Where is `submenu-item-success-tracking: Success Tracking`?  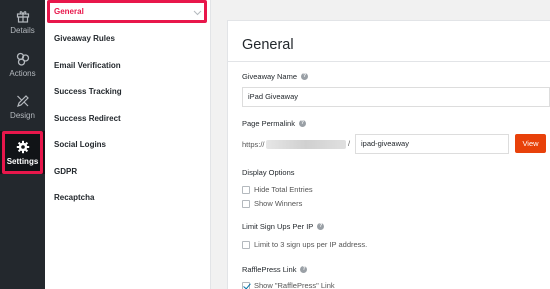 submenu-item-success-tracking: Success Tracking is located at coordinates (127, 92).